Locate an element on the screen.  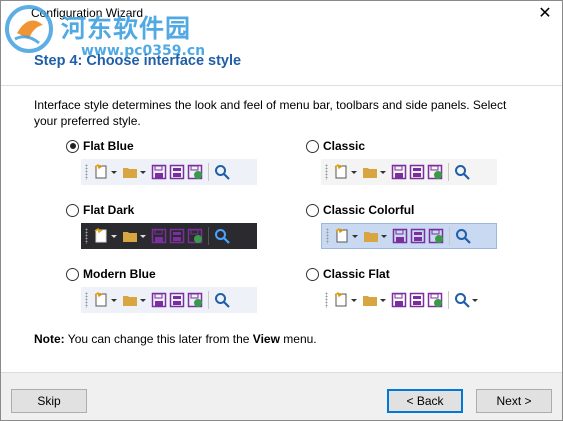
style-option-classic-colorful: Classic Colorful is located at coordinates (360, 210).